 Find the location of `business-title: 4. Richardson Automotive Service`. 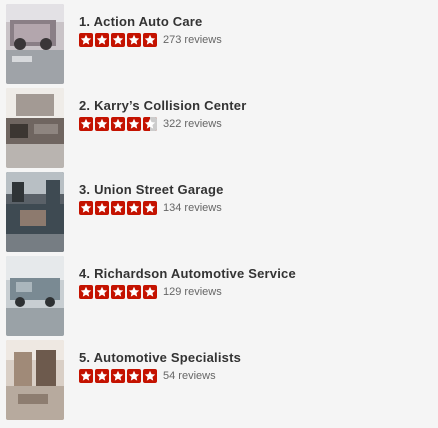

business-title: 4. Richardson Automotive Service is located at coordinates (187, 273).